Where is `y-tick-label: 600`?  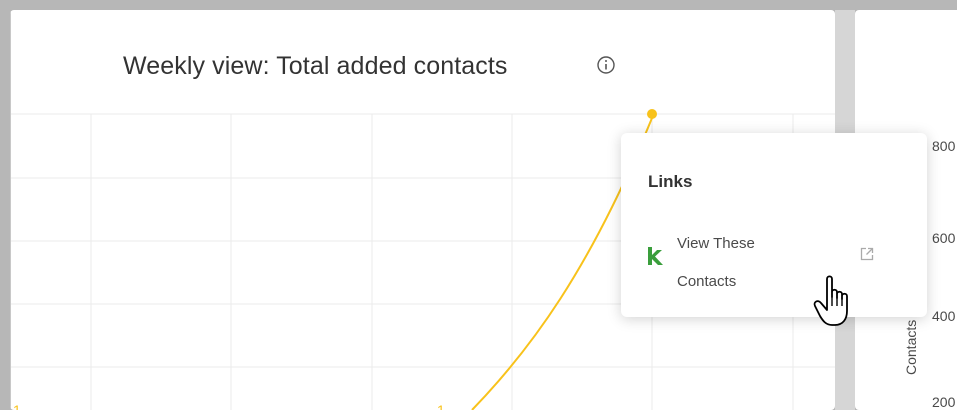 y-tick-label: 600 is located at coordinates (944, 238).